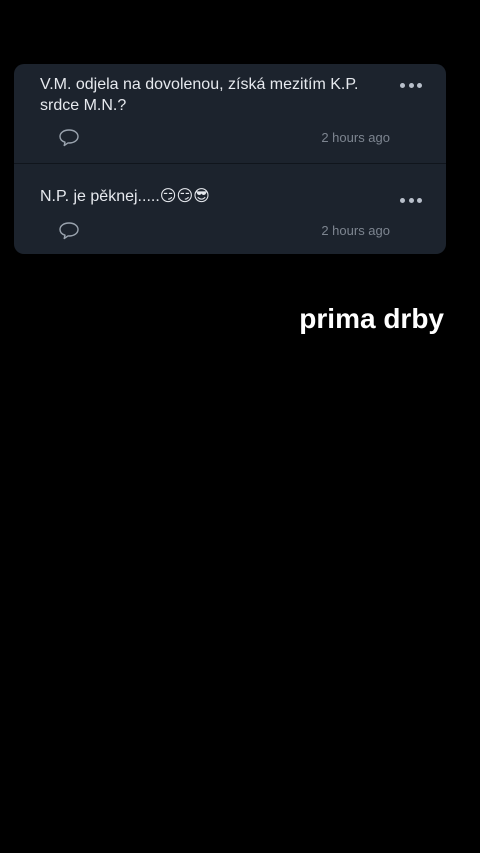  Describe the element at coordinates (125, 196) in the screenshot. I see `post-text: N.P. je pěknej.....😏😏😎` at that location.